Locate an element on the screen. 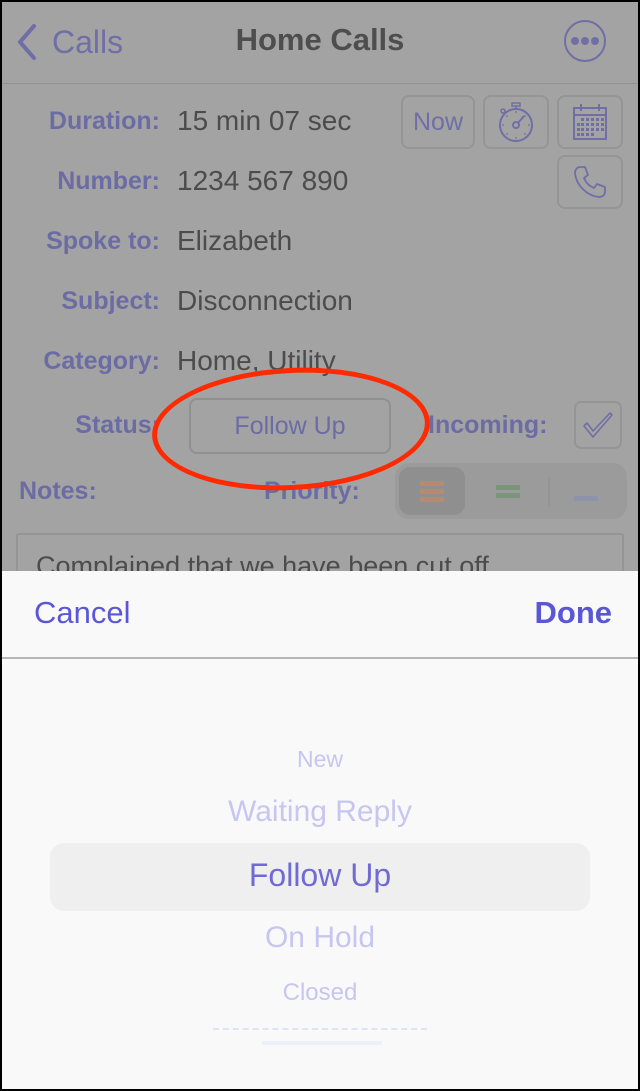 This screenshot has width=640, height=1091. spoke-to-value: Elizabeth is located at coordinates (234, 241).